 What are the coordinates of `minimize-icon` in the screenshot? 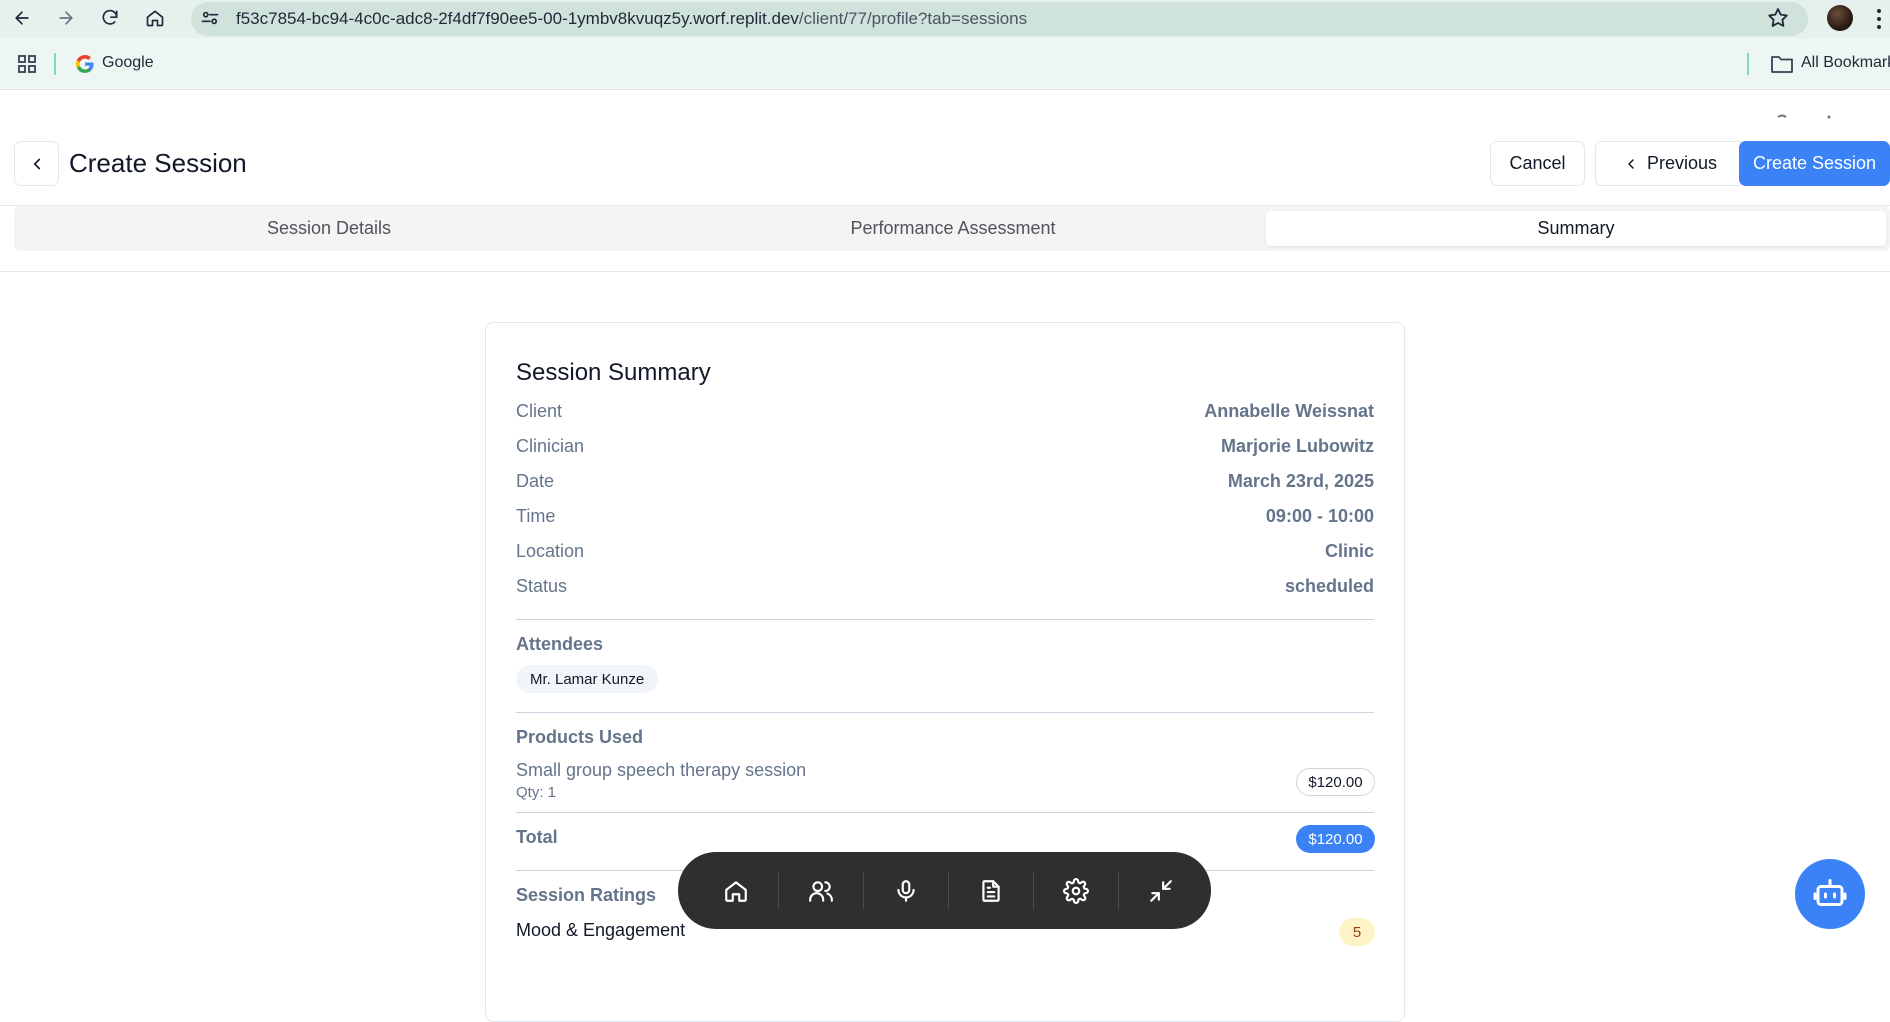 It's located at (1160, 890).